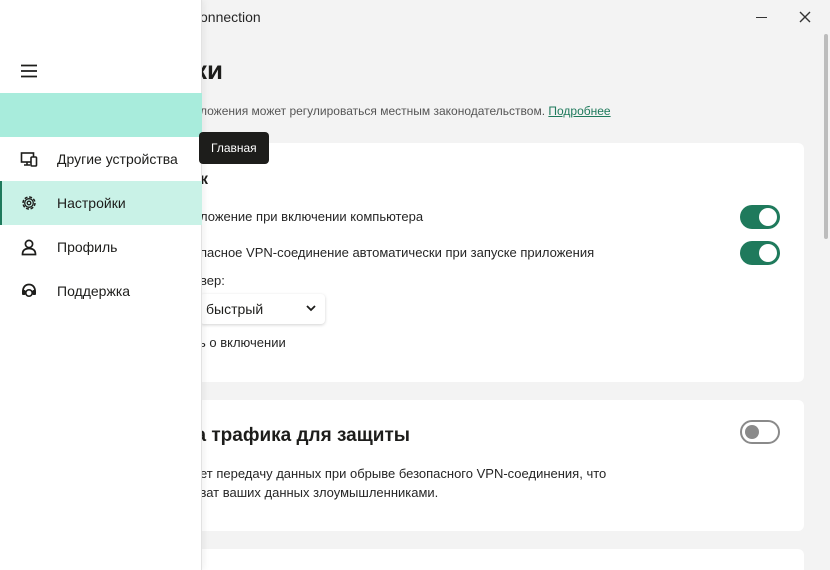 The height and width of the screenshot is (570, 830). Describe the element at coordinates (29, 247) in the screenshot. I see `user-icon` at that location.